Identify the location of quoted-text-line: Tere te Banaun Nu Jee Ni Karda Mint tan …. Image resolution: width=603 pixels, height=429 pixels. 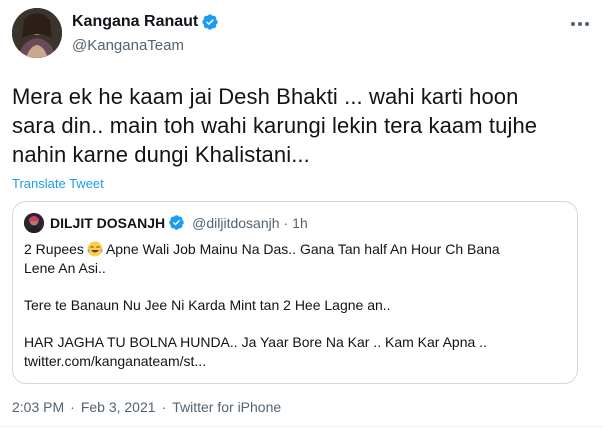
(207, 305).